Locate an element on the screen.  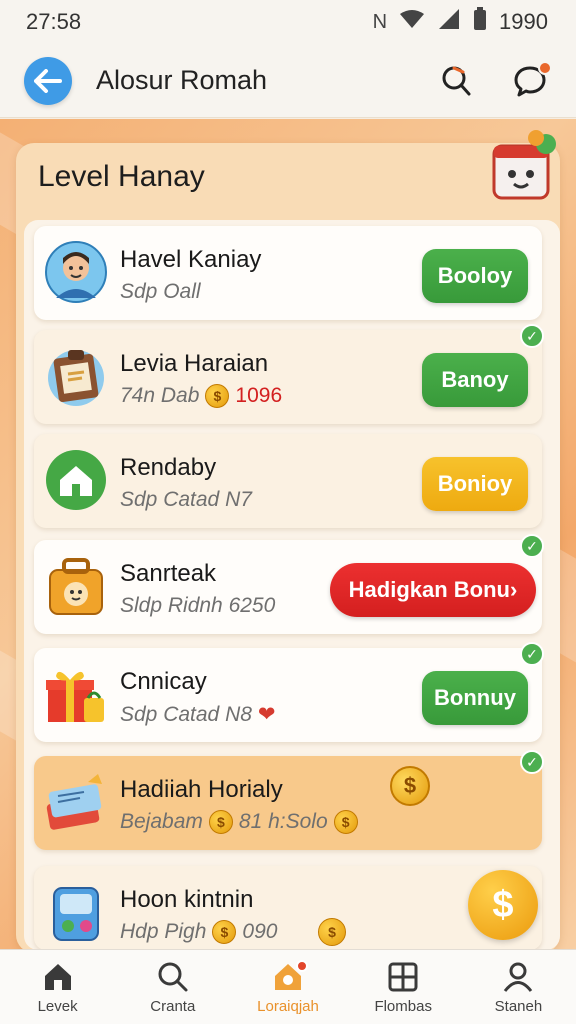
claim-button: Banoy is located at coordinates (475, 380).